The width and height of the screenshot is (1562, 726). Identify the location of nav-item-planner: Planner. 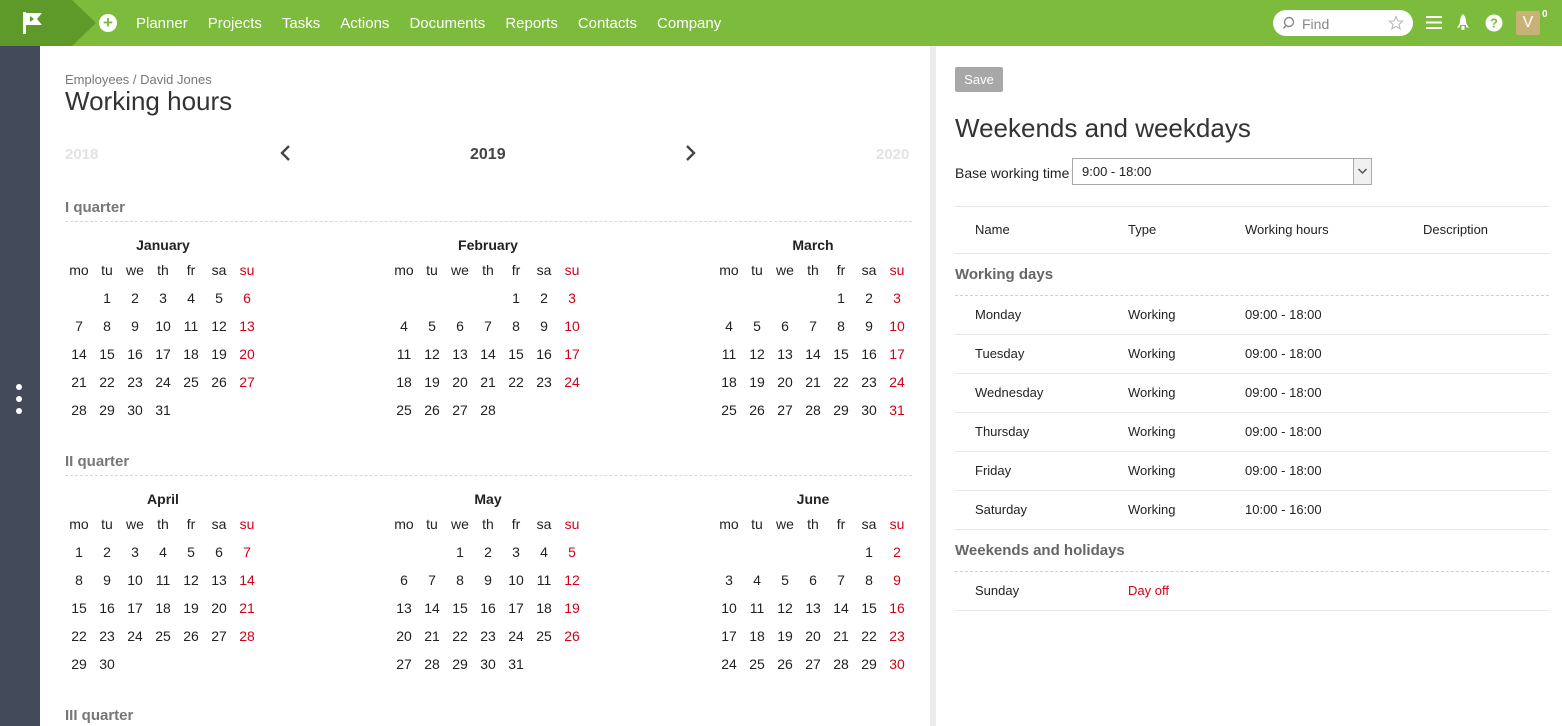
(162, 23).